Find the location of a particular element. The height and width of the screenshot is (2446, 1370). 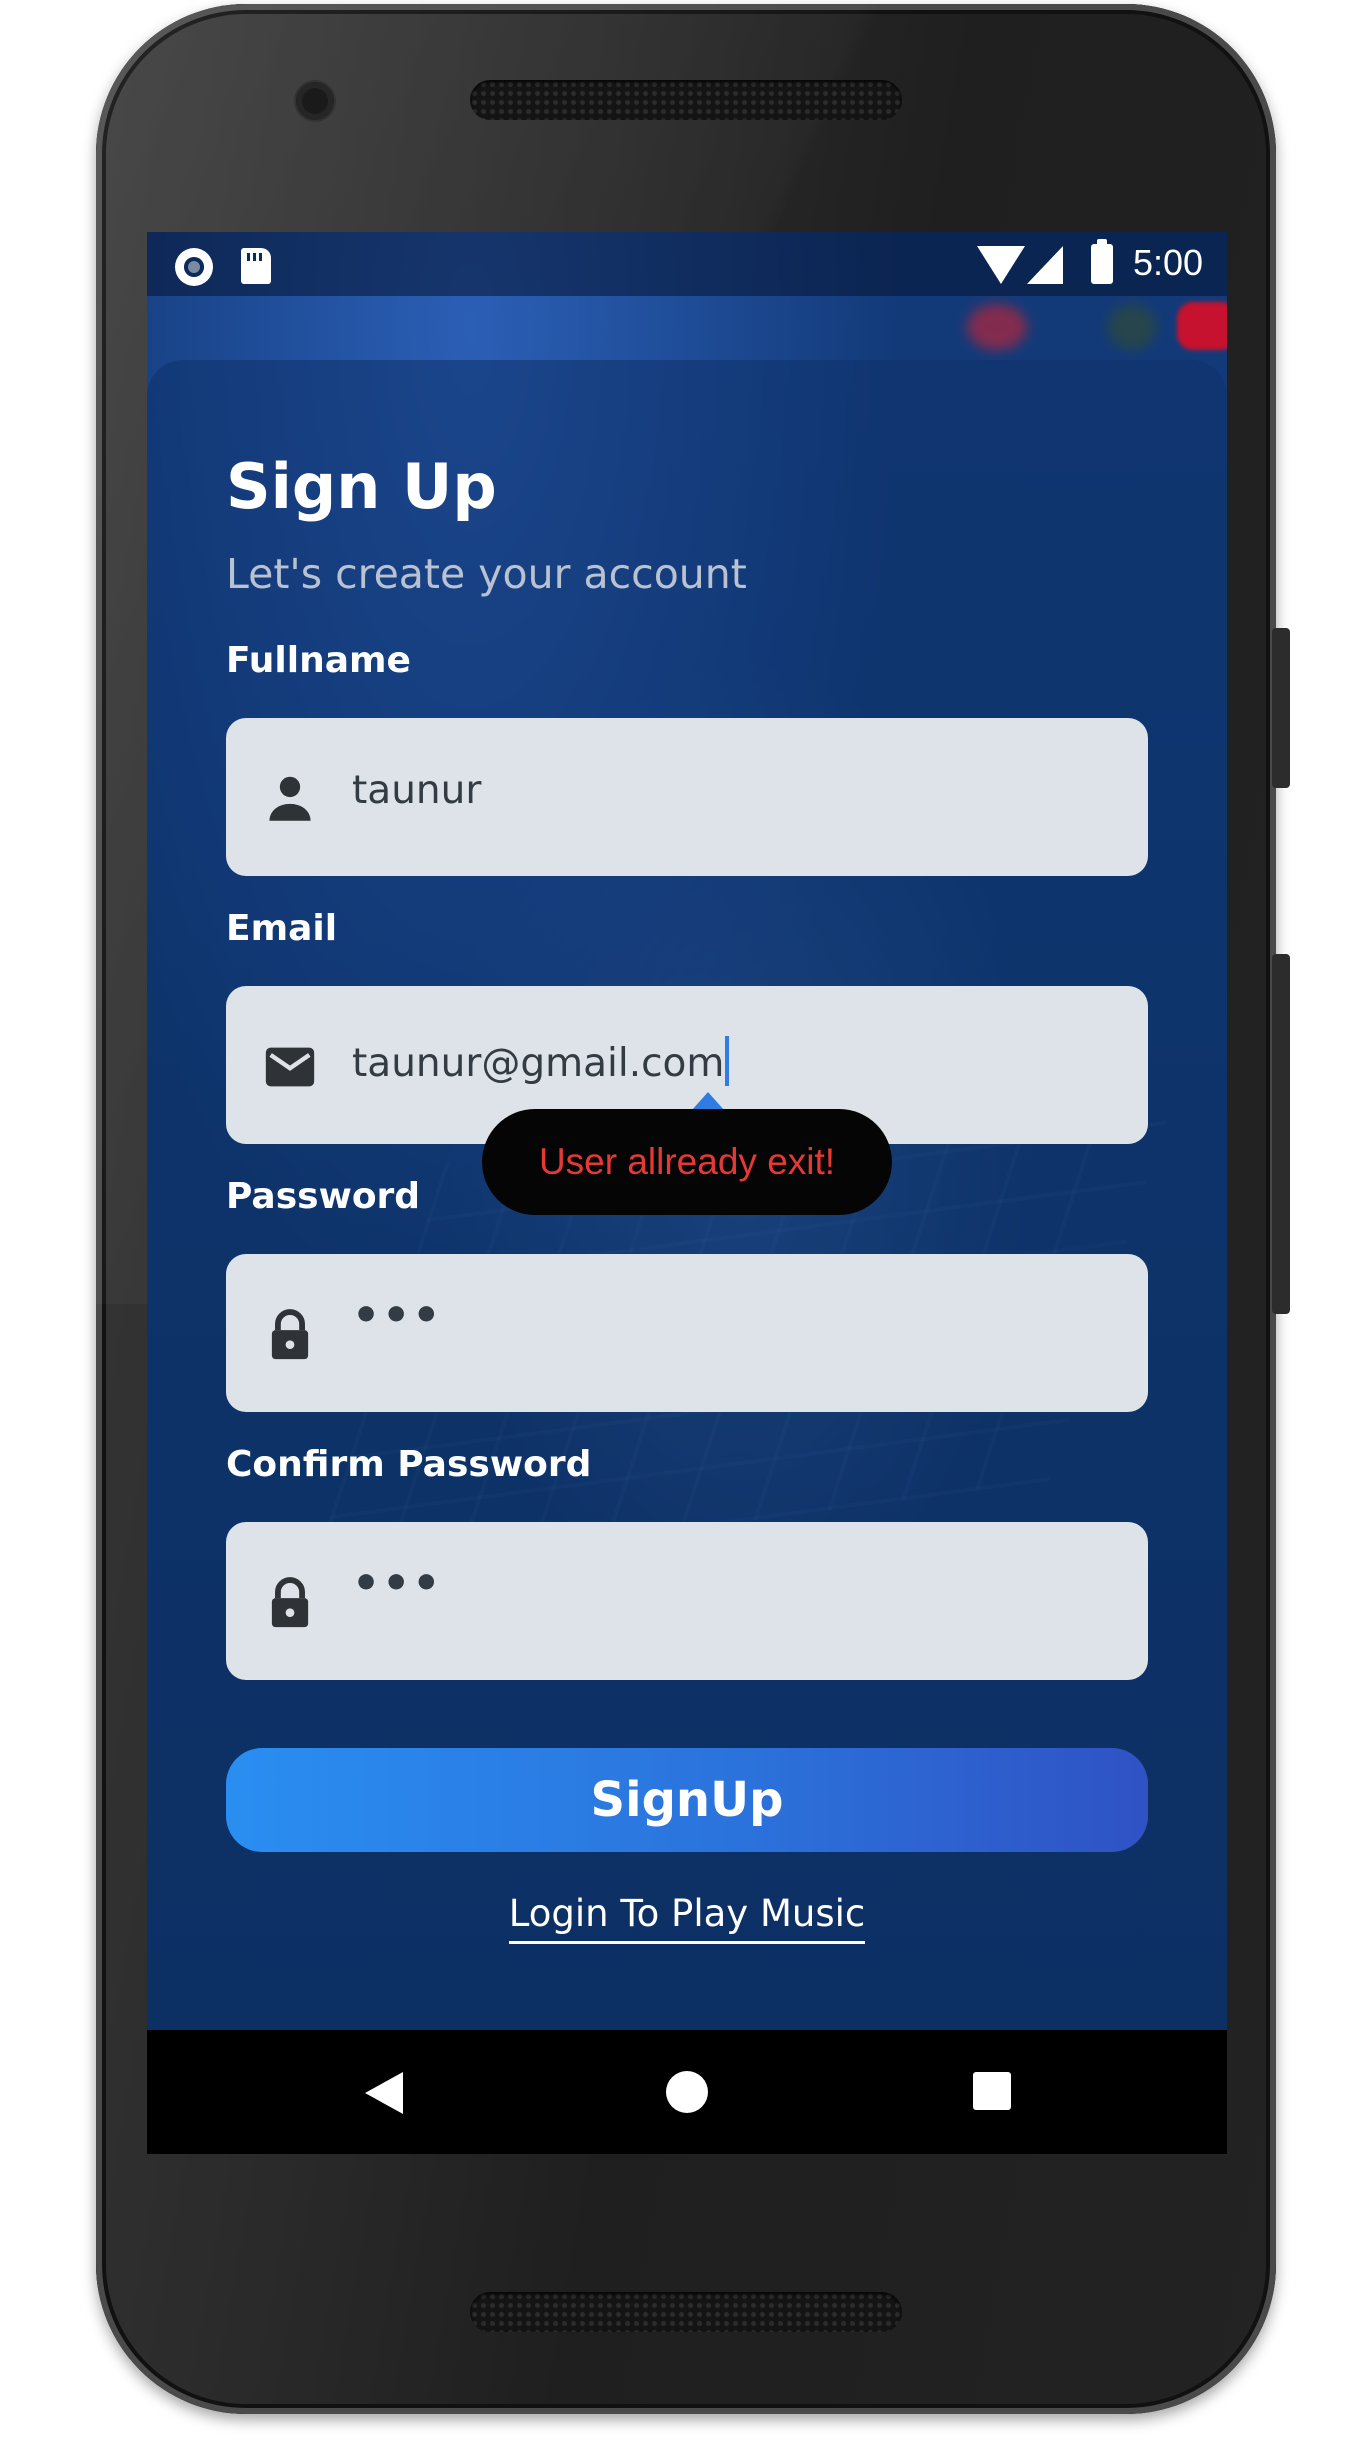

status-time: 5:00 is located at coordinates (1168, 262).